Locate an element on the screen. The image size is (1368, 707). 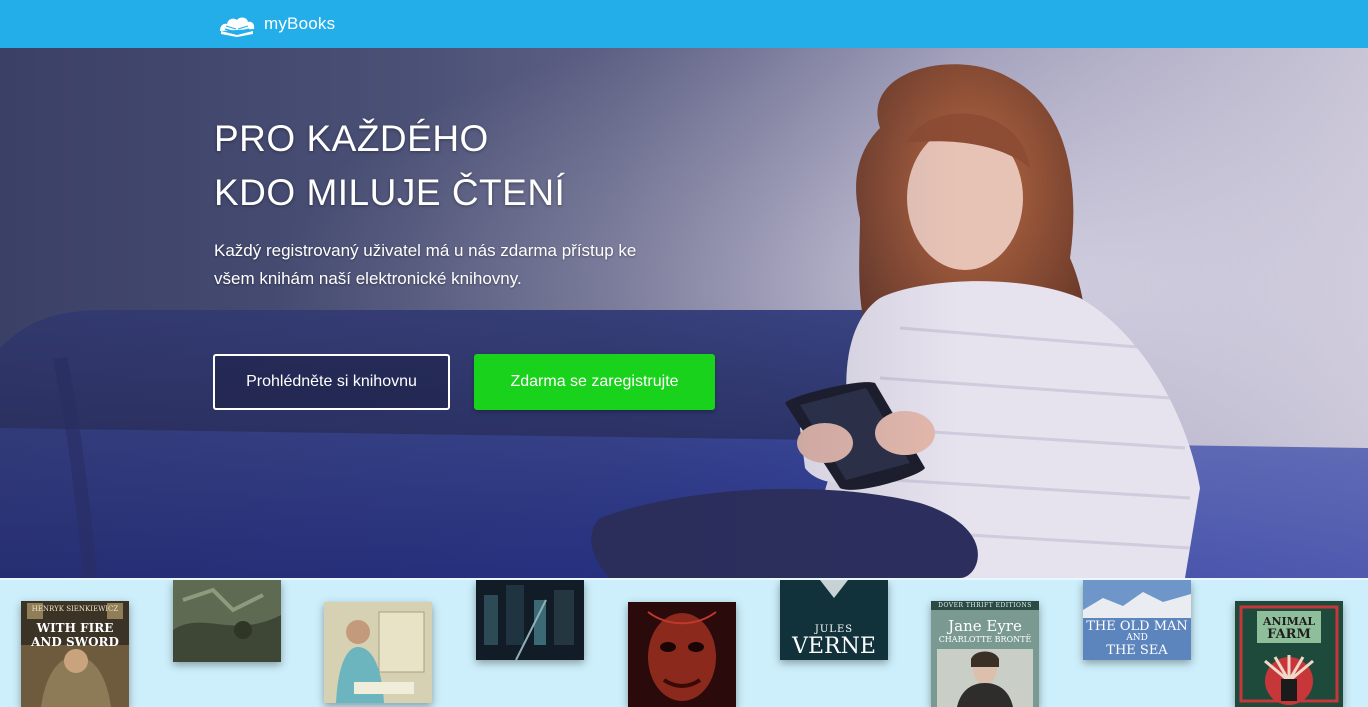
book-title-line2: FARM is located at coordinates (1289, 634).